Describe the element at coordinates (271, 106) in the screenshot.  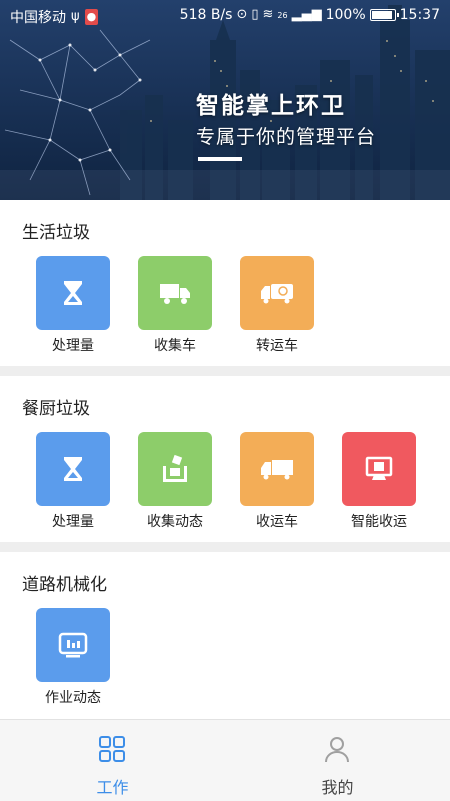
I see `banner-title: 智能掌上环卫` at that location.